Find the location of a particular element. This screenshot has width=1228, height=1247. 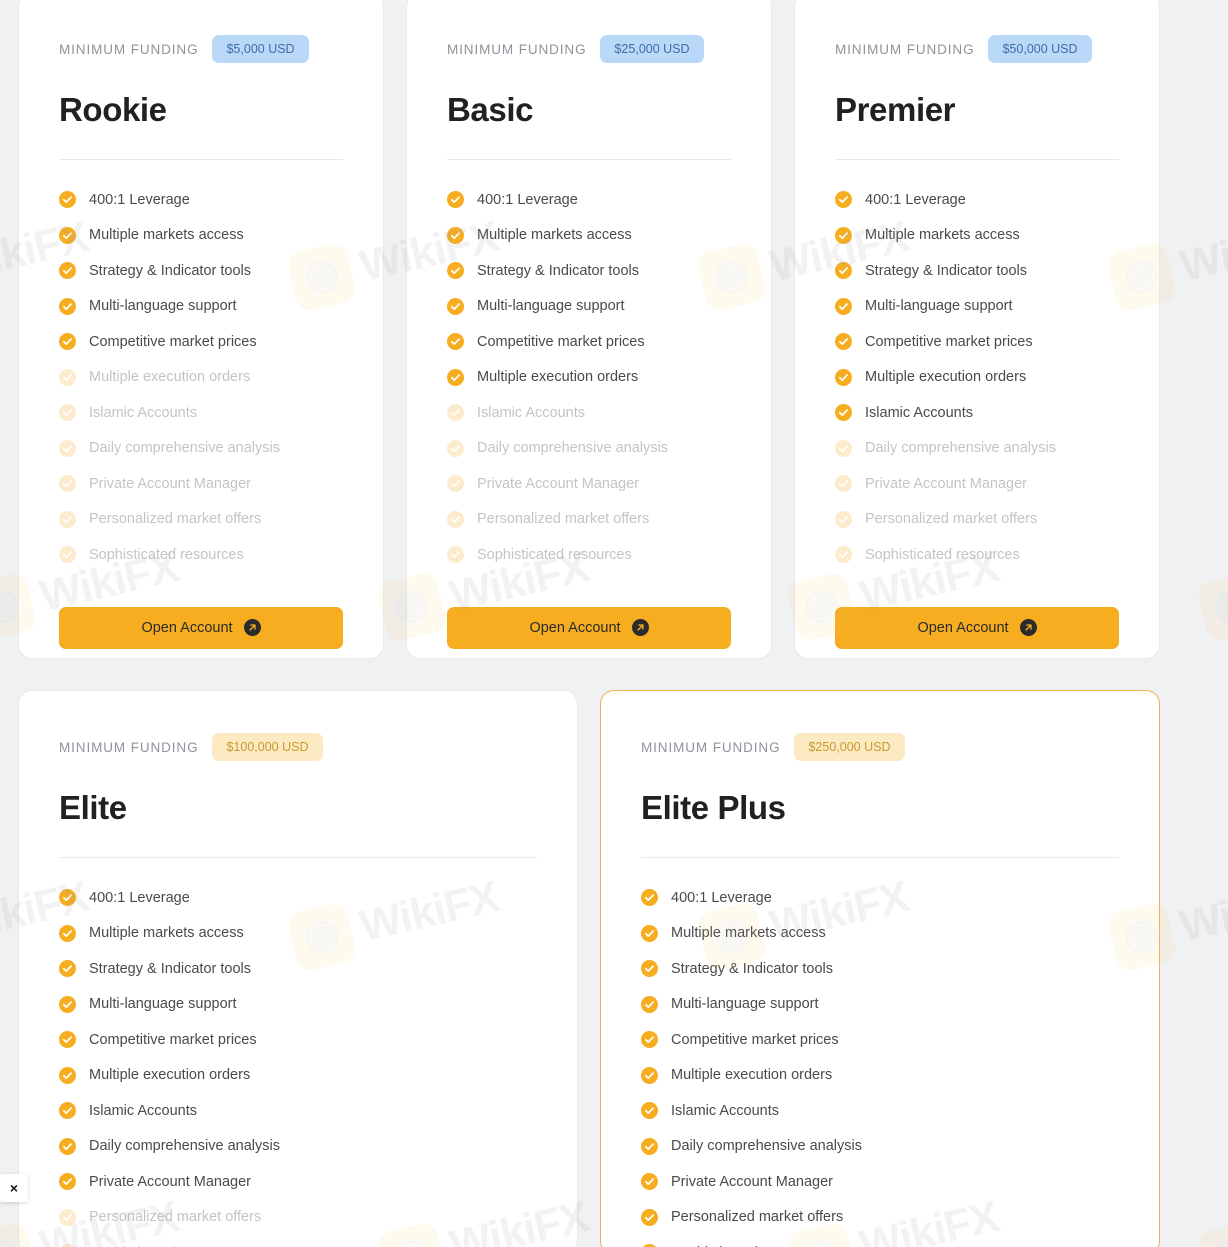

min-funding-badge: $100,000 USD is located at coordinates (267, 747).